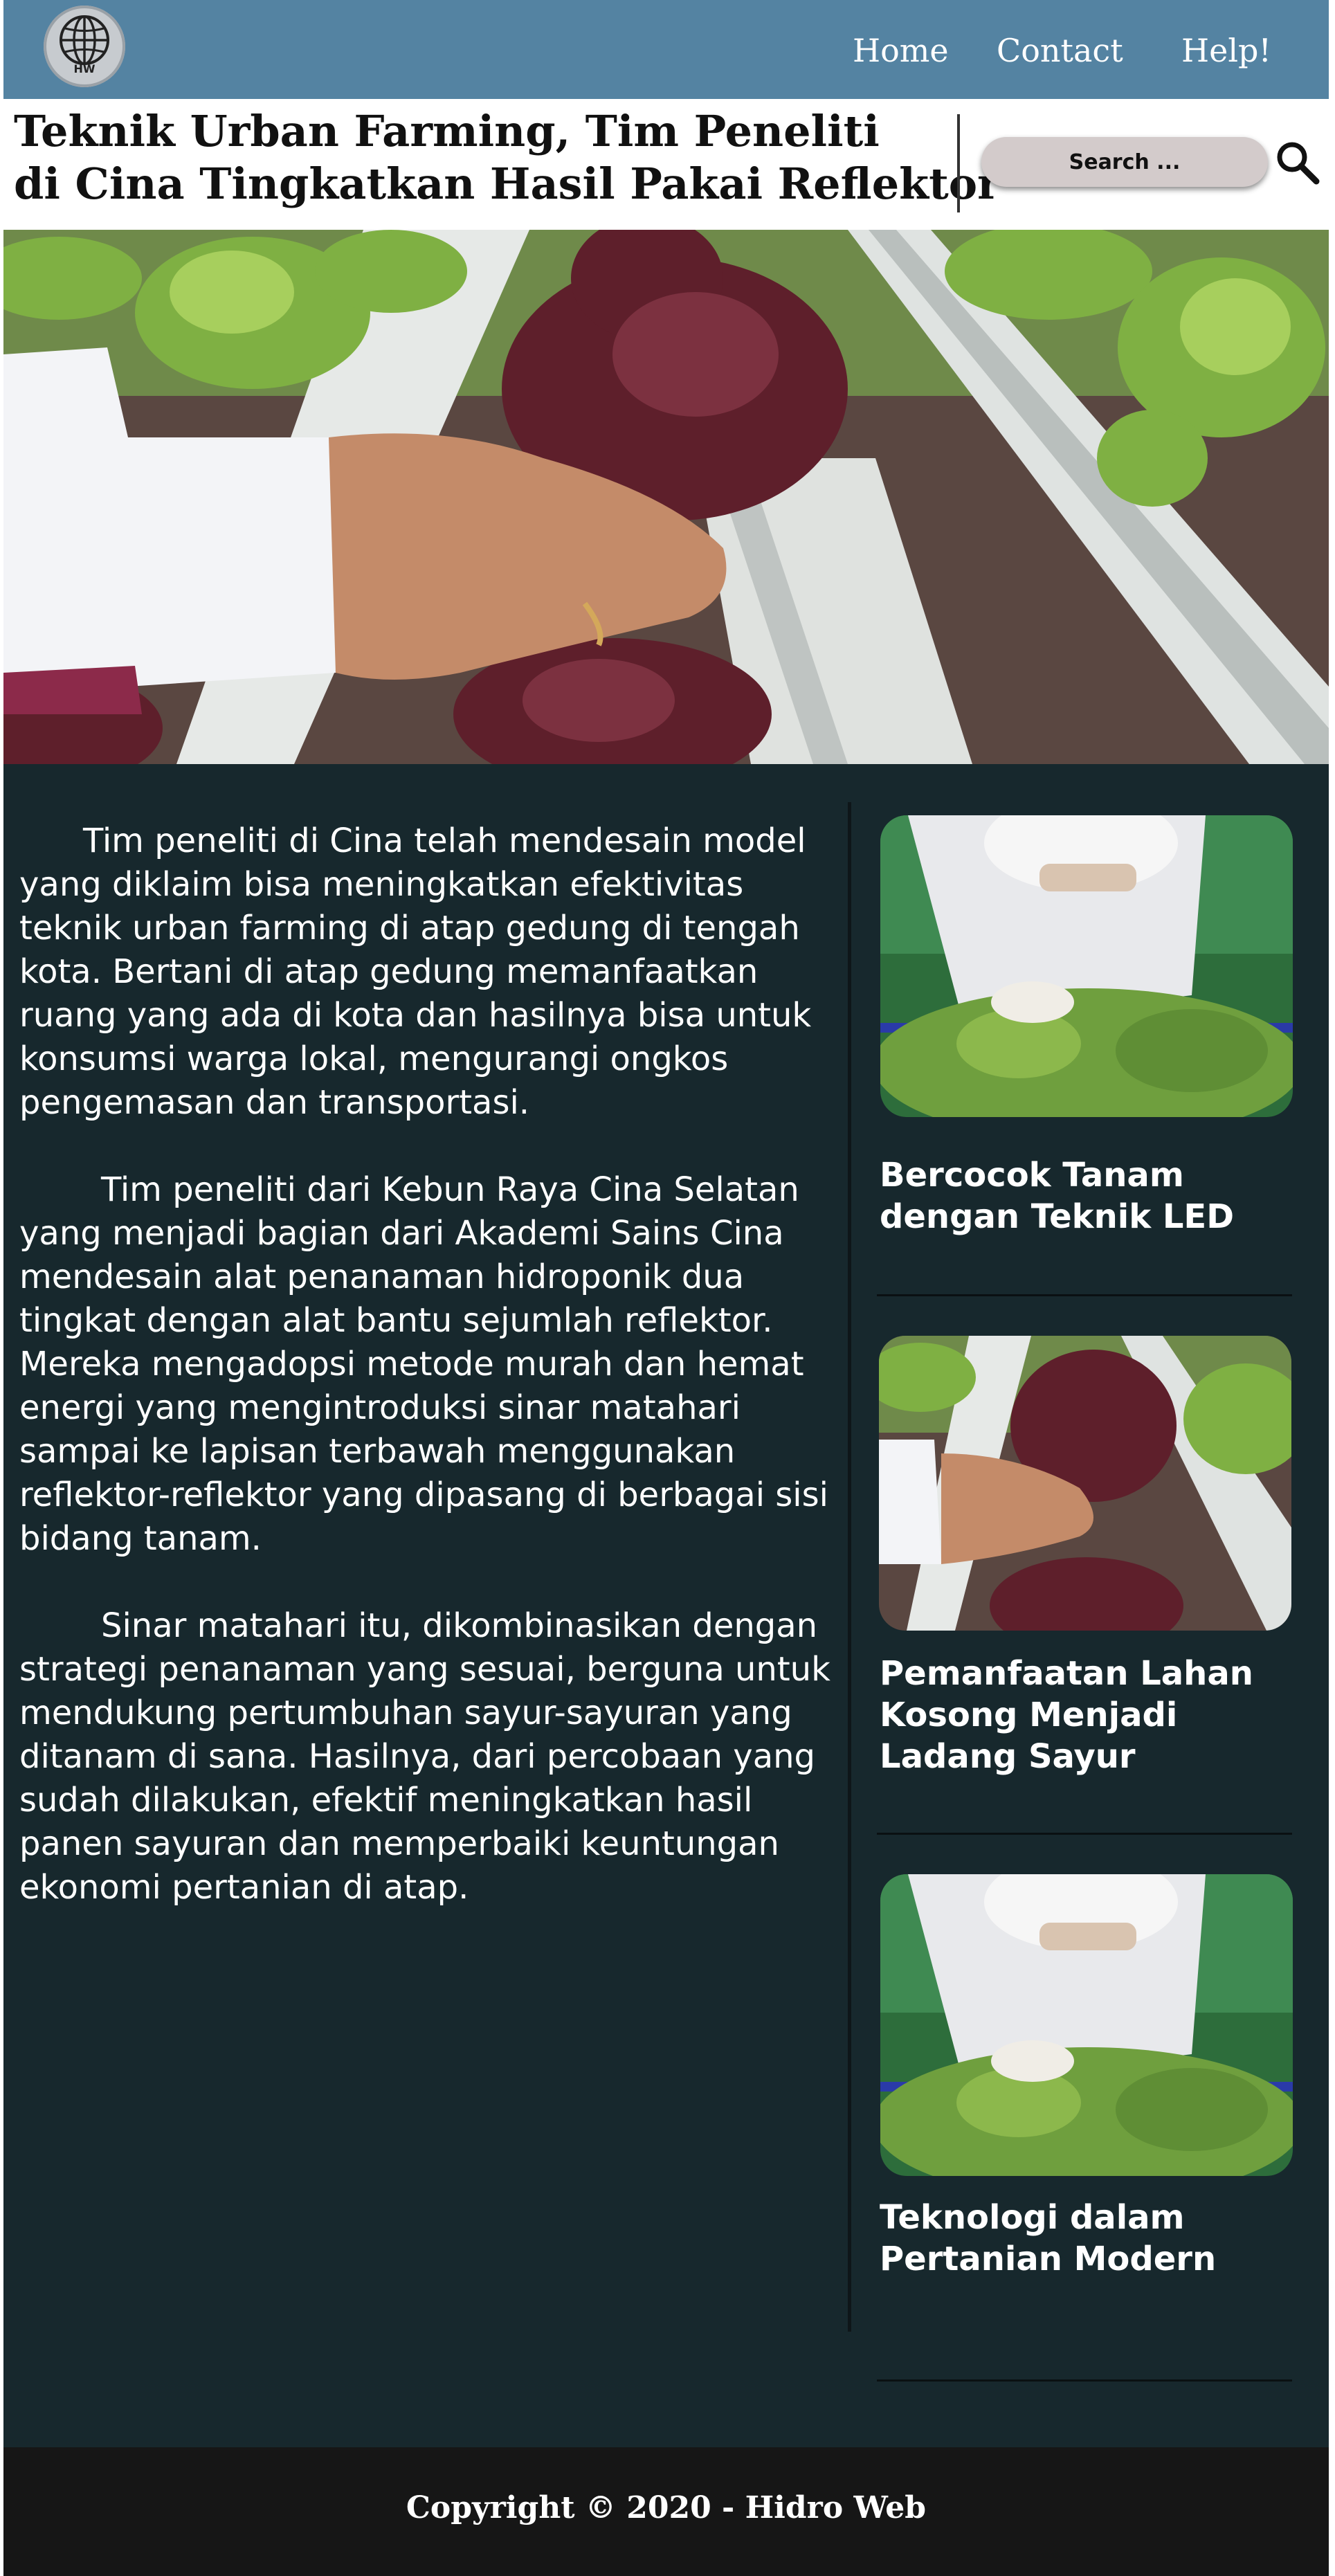  I want to click on footer: Copyright © 2020 - Hidro Web, so click(666, 2511).